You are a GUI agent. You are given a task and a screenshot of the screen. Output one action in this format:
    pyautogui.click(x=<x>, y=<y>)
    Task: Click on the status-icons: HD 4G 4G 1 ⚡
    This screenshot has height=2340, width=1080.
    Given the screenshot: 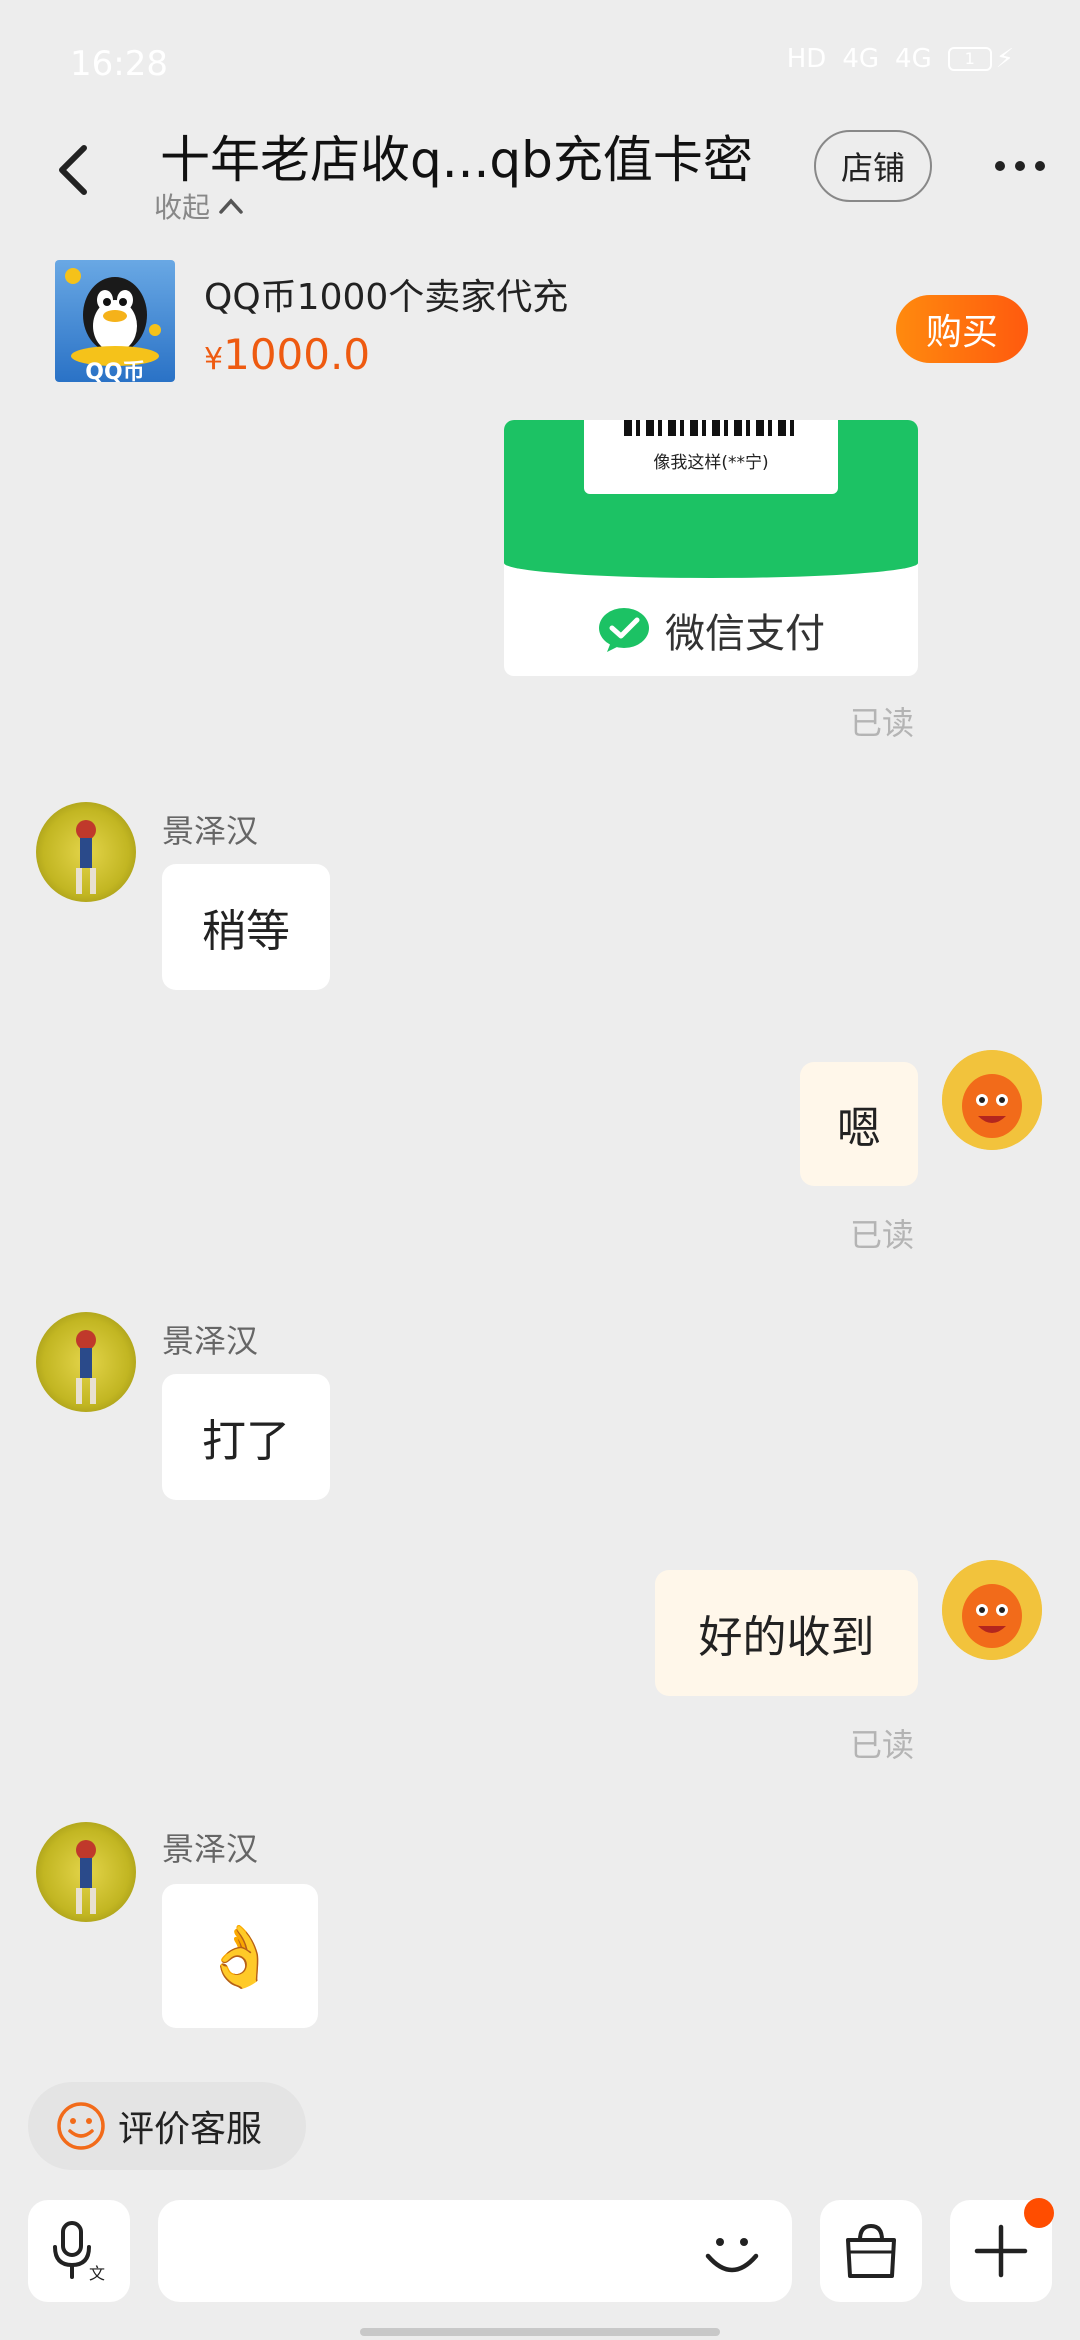 What is the action you would take?
    pyautogui.click(x=900, y=59)
    